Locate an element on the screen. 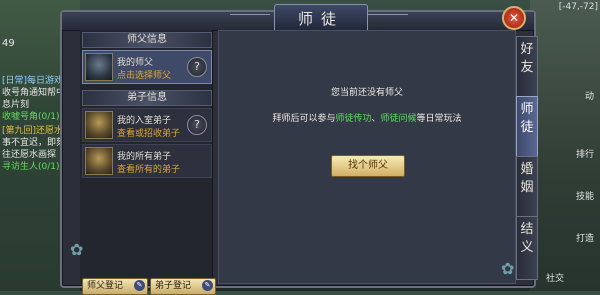 The width and height of the screenshot is (600, 295). ranking-button: 排行 is located at coordinates (585, 155).